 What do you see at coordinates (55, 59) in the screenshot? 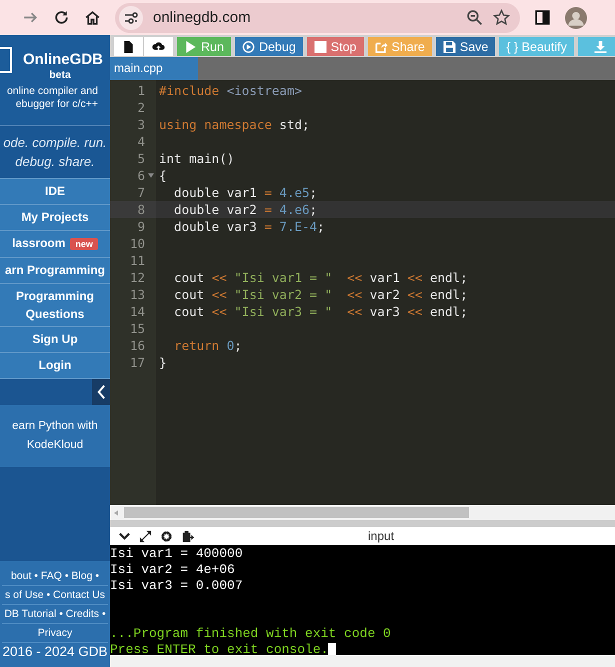
I see `brand-title: OnlineGDB` at bounding box center [55, 59].